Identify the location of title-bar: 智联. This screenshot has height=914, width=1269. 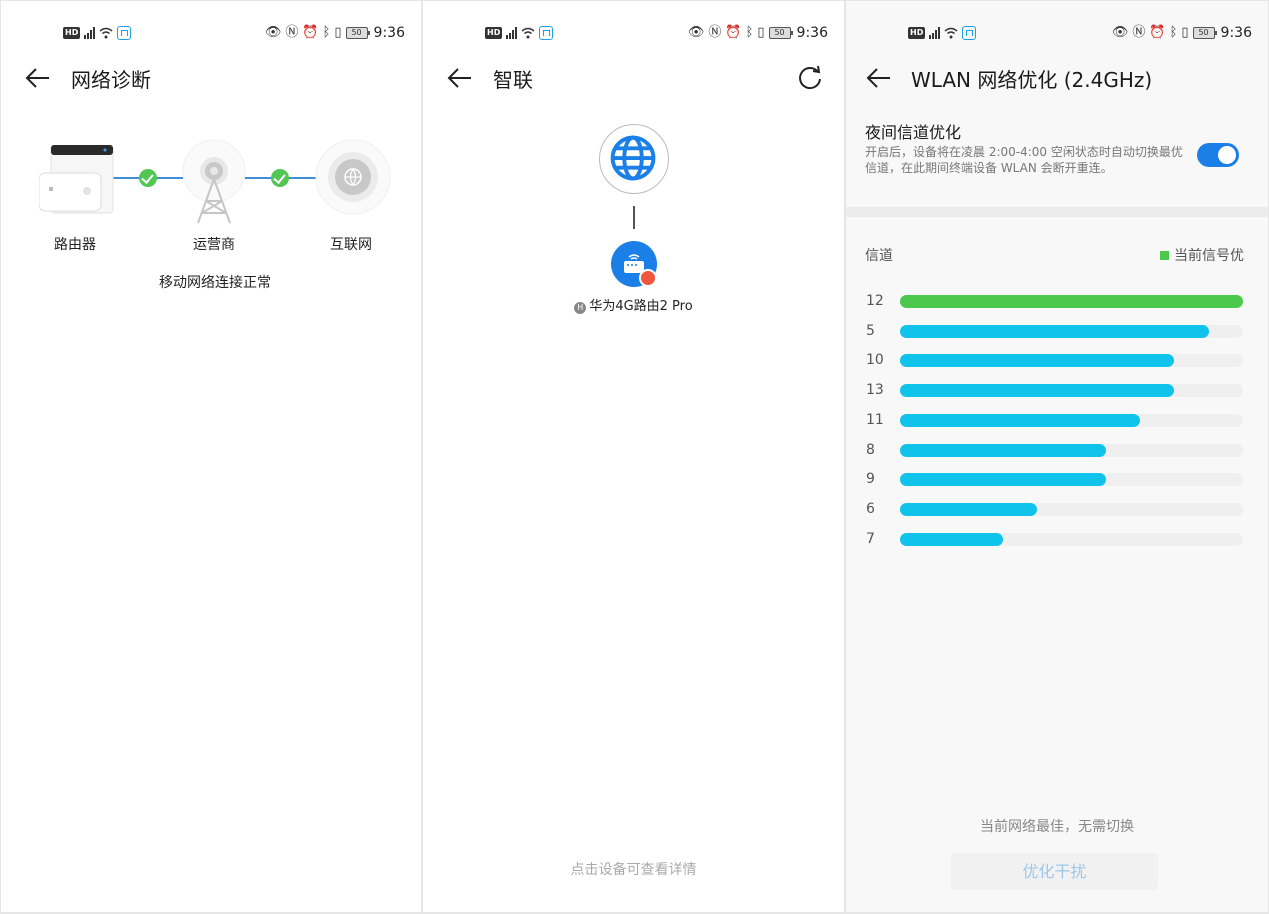
(633, 78).